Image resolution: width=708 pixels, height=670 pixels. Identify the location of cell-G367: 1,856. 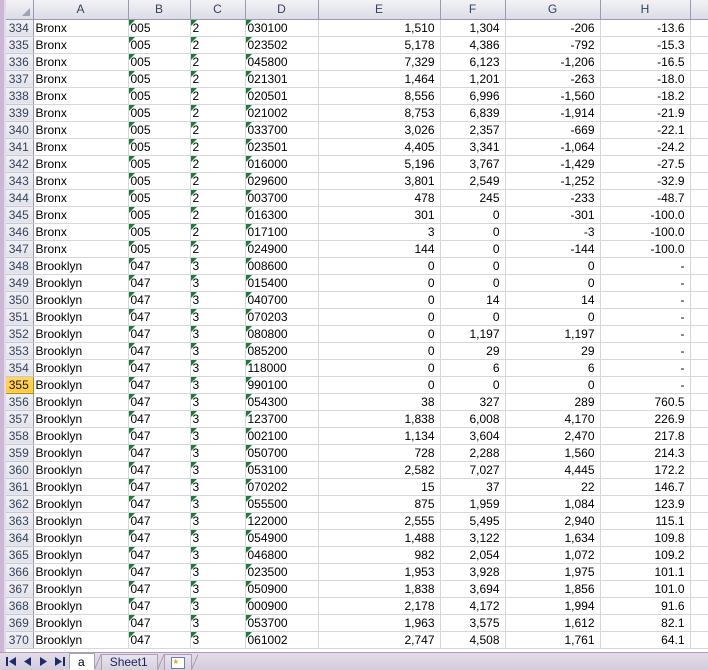
(553, 589).